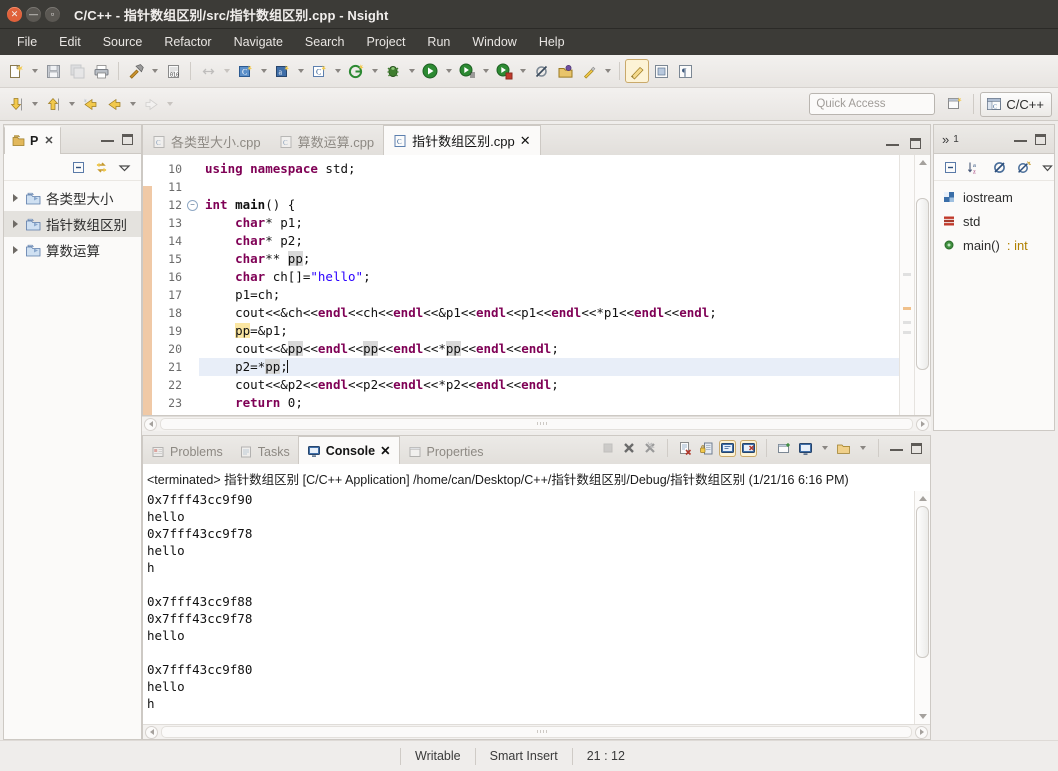 The height and width of the screenshot is (771, 1058). Describe the element at coordinates (16, 71) in the screenshot. I see `new-file-icon` at that location.